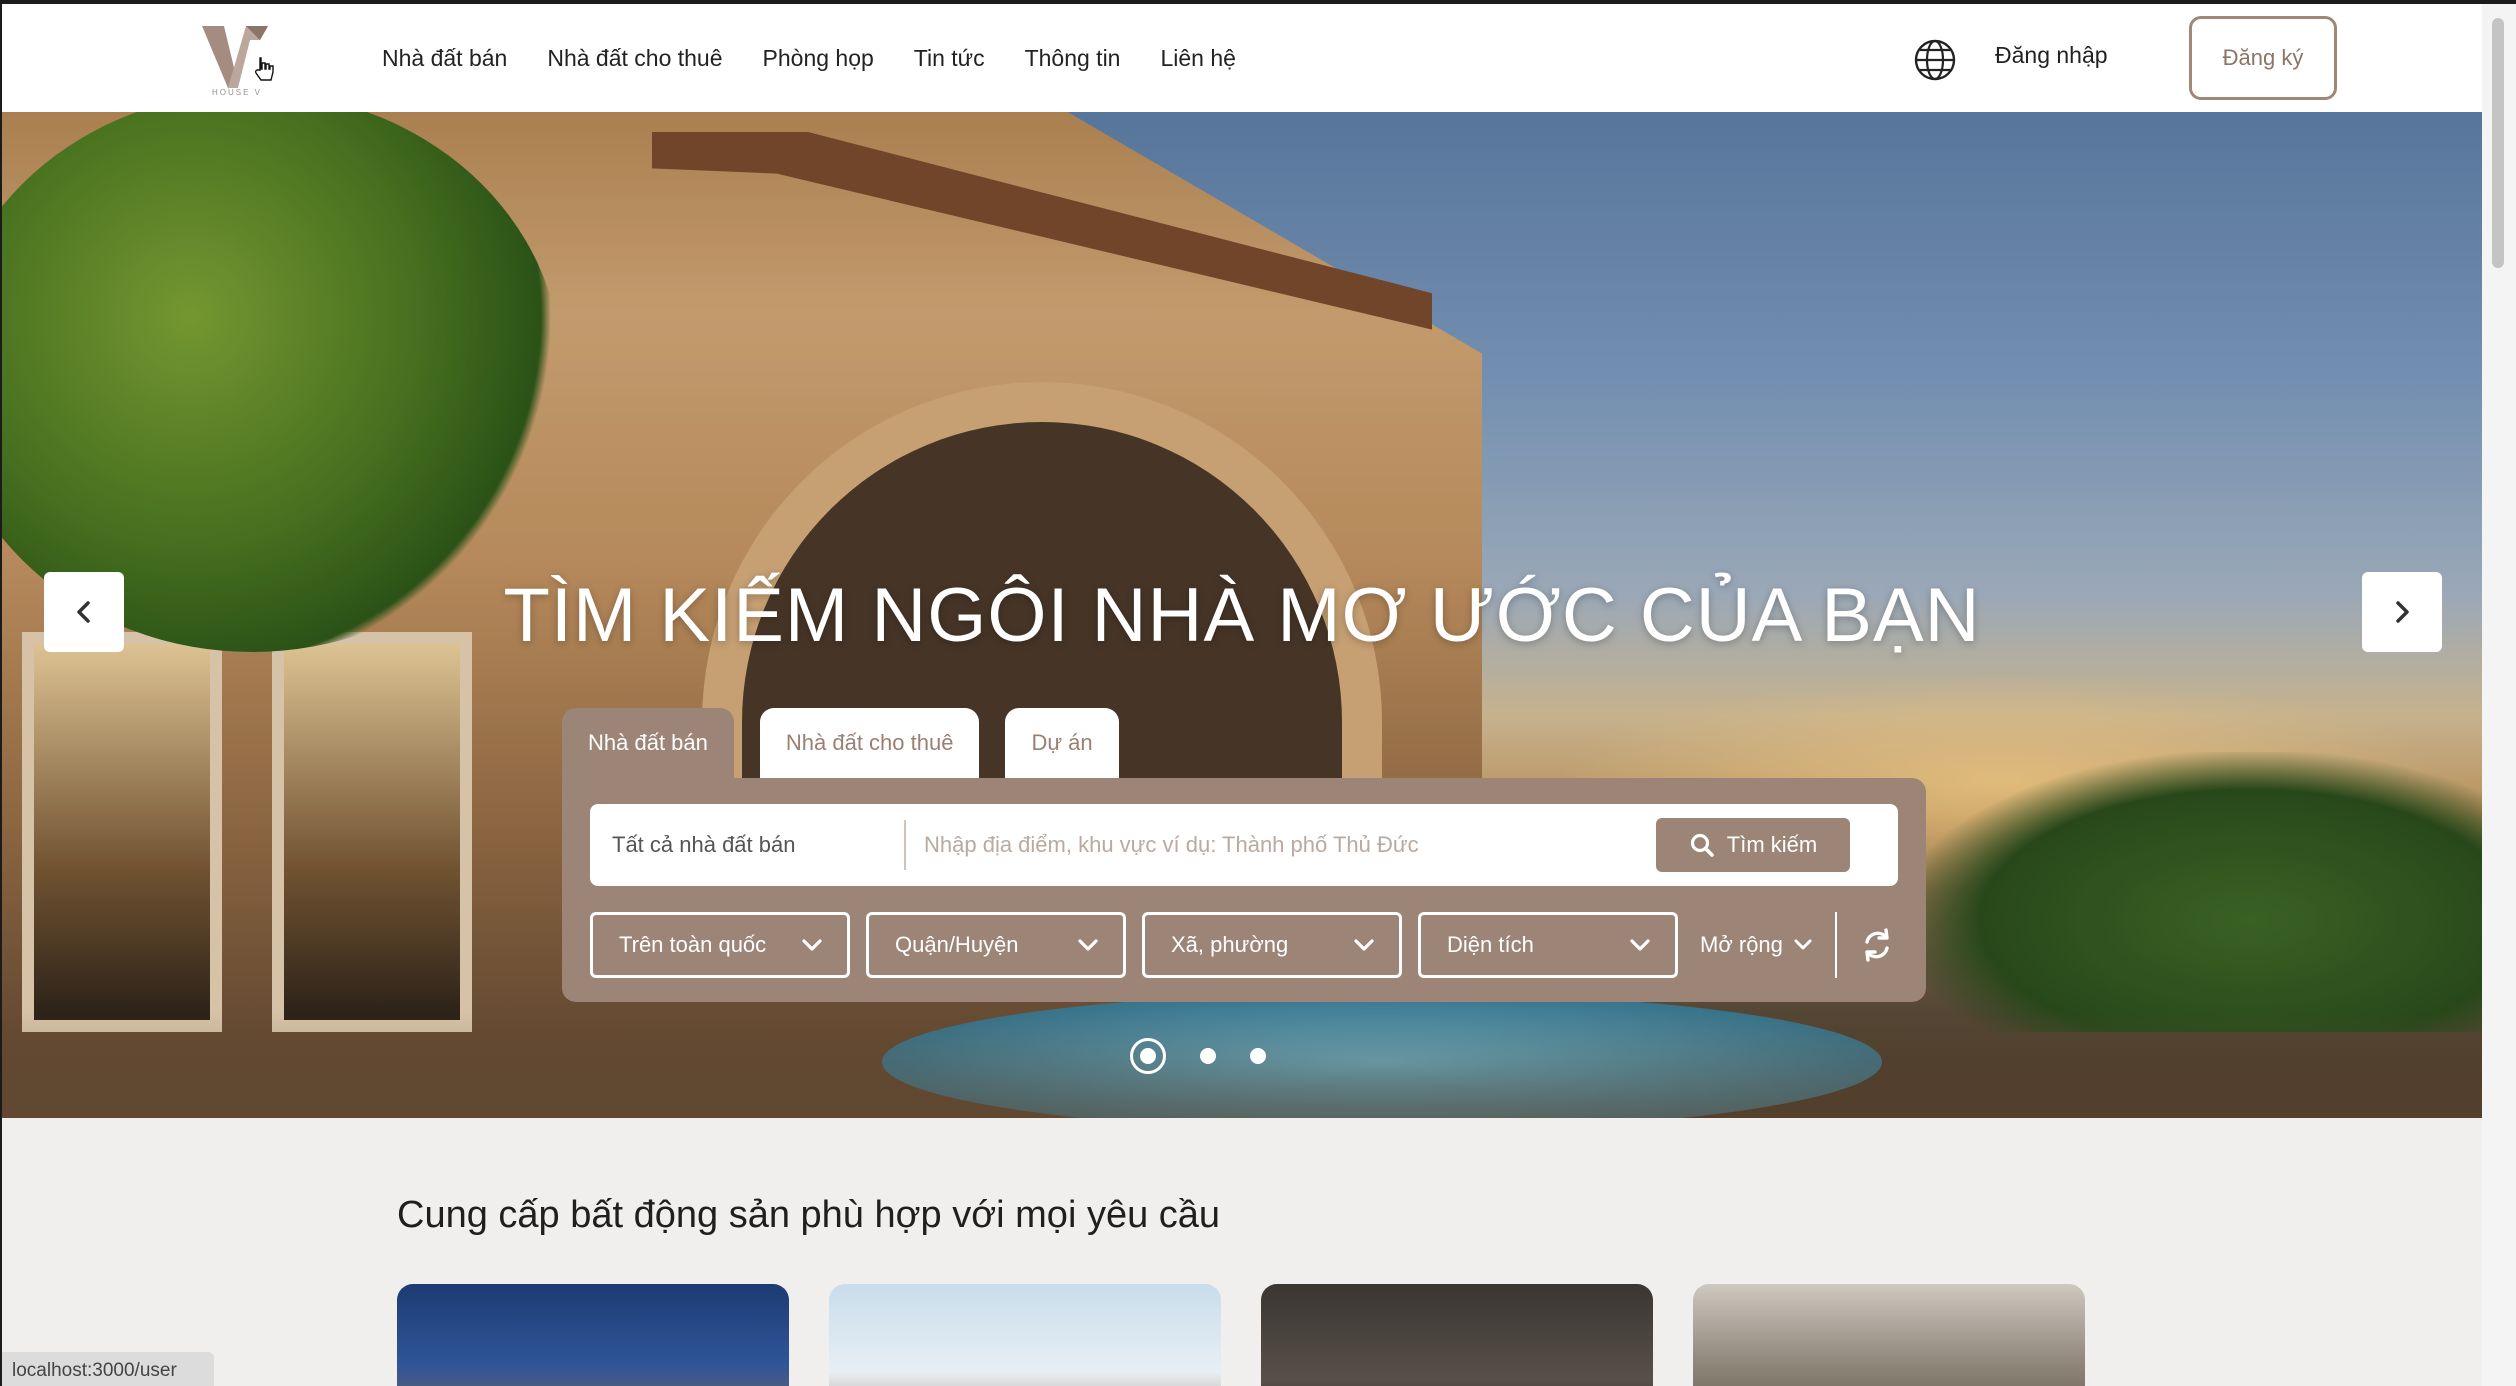 The image size is (2516, 1386). Describe the element at coordinates (237, 92) in the screenshot. I see `logo-text: HOUSE V` at that location.